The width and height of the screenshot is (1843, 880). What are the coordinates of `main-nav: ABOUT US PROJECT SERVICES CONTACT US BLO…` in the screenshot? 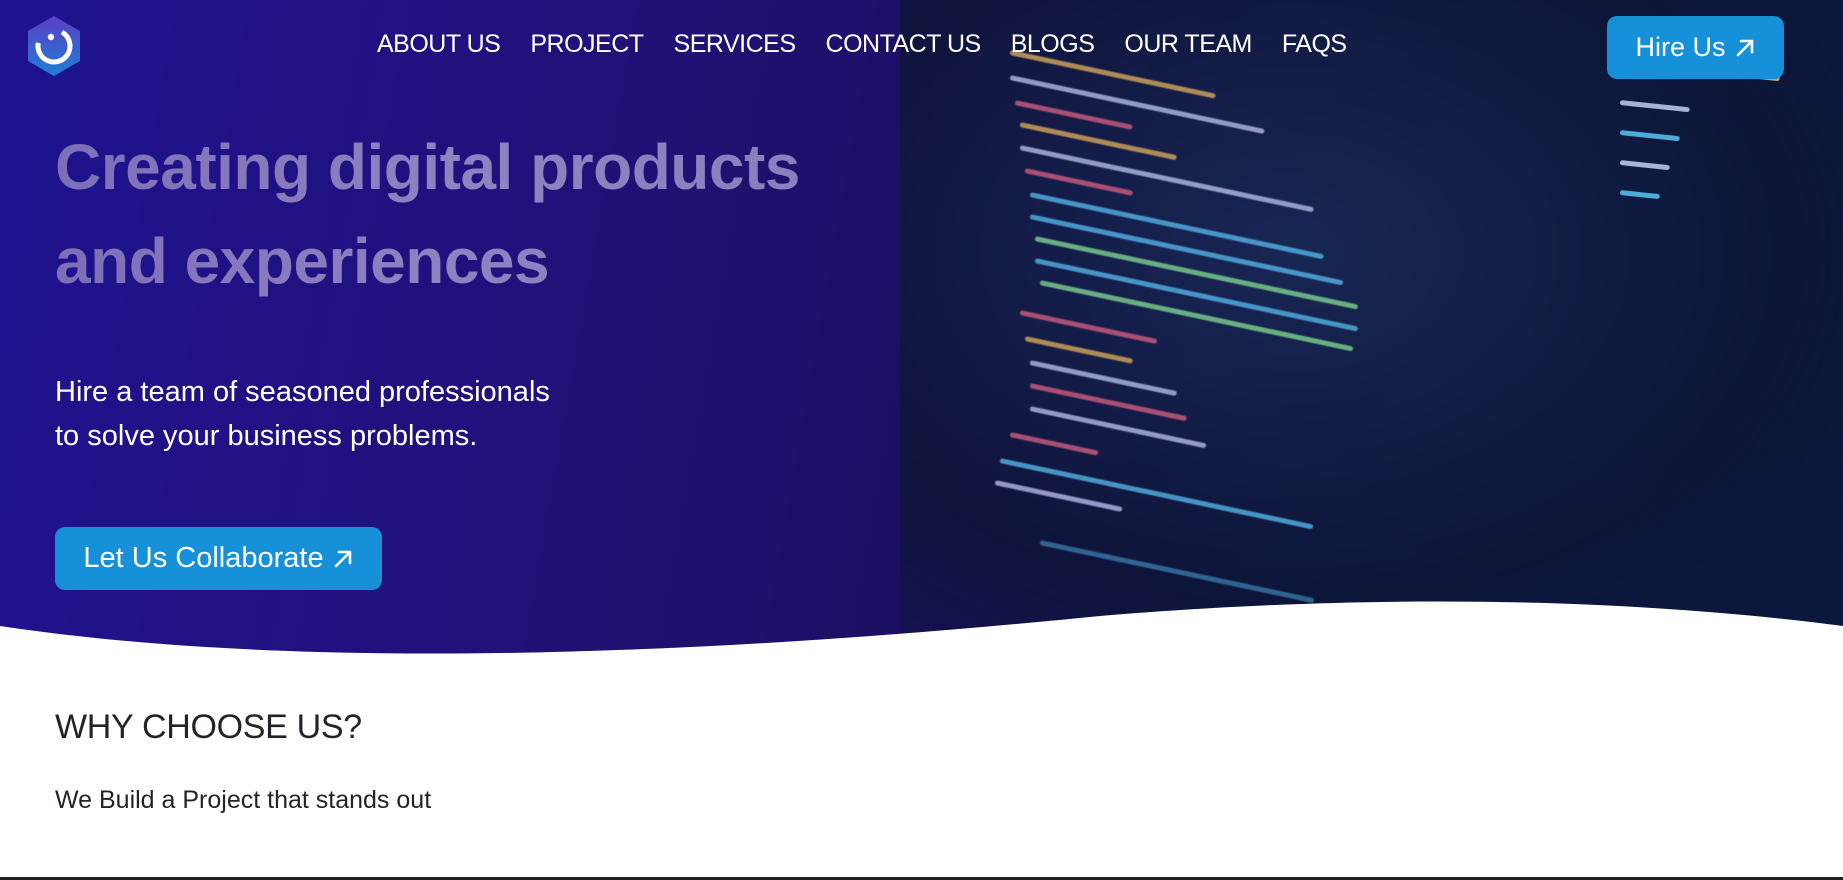 It's located at (862, 44).